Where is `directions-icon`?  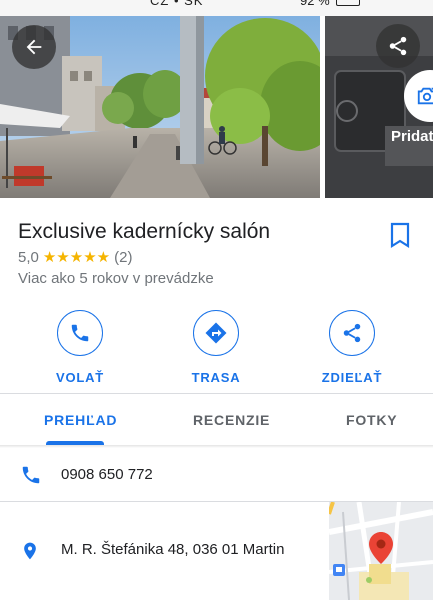
directions-icon is located at coordinates (216, 333).